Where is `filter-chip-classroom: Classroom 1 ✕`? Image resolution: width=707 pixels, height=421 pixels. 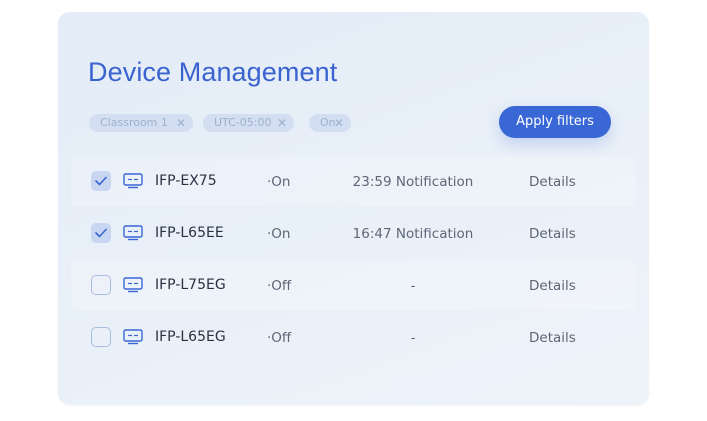 filter-chip-classroom: Classroom 1 ✕ is located at coordinates (141, 123).